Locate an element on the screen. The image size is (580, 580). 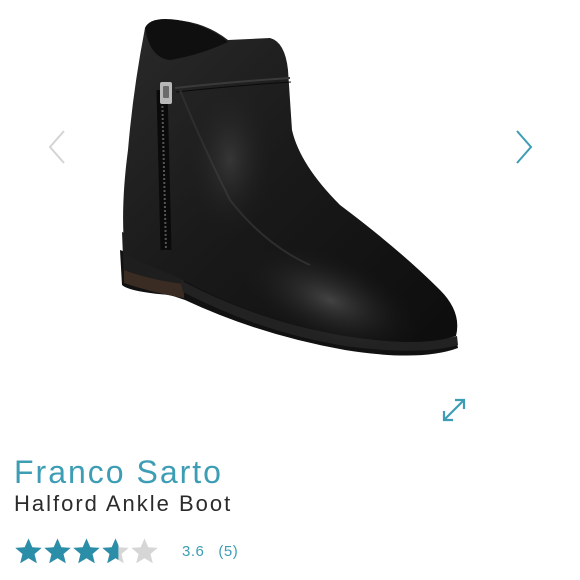
chevron-right-icon is located at coordinates (524, 147).